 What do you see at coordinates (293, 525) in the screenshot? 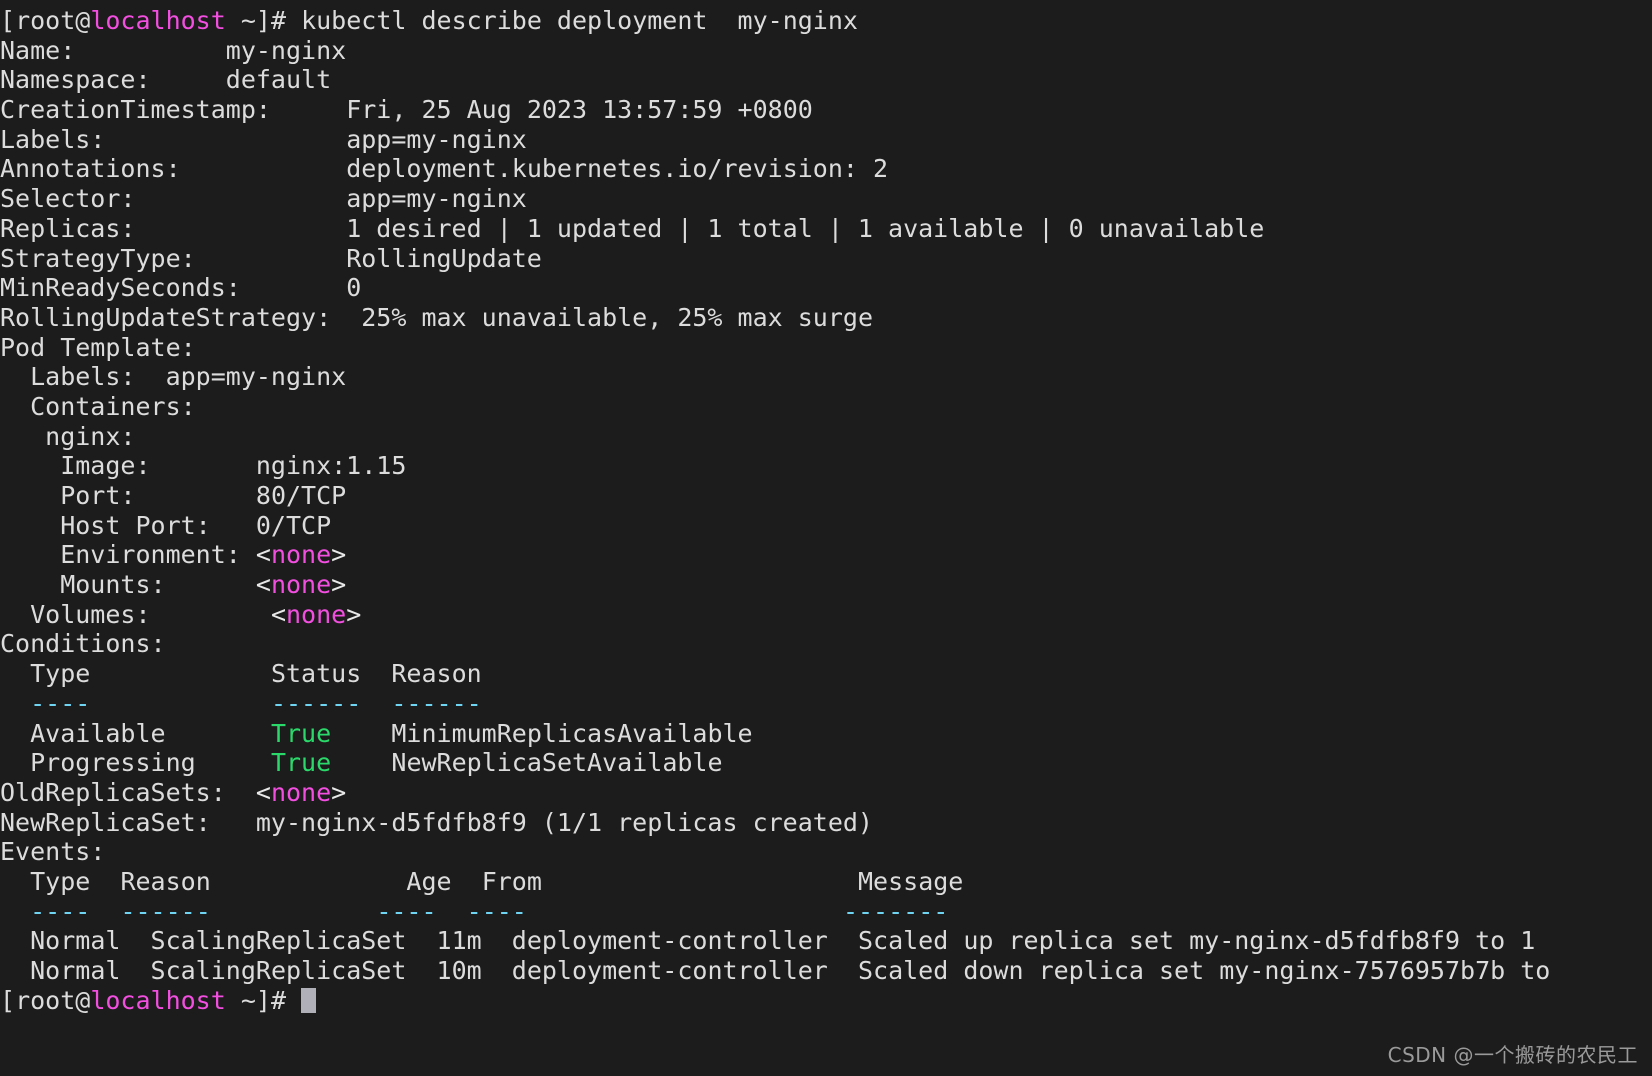
I see `field-value-host-port: 0/TCP` at bounding box center [293, 525].